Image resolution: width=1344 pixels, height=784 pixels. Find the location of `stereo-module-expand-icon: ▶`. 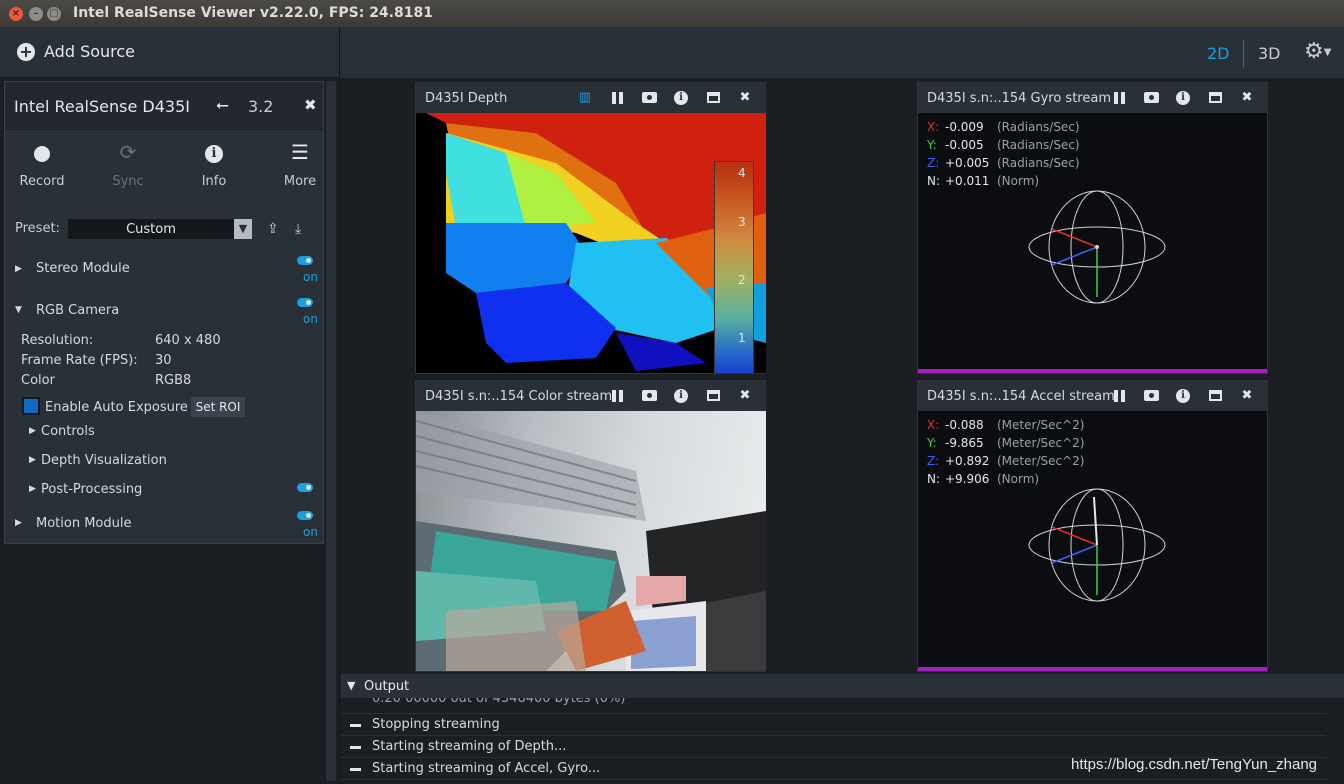

stereo-module-expand-icon: ▶ is located at coordinates (18, 269).